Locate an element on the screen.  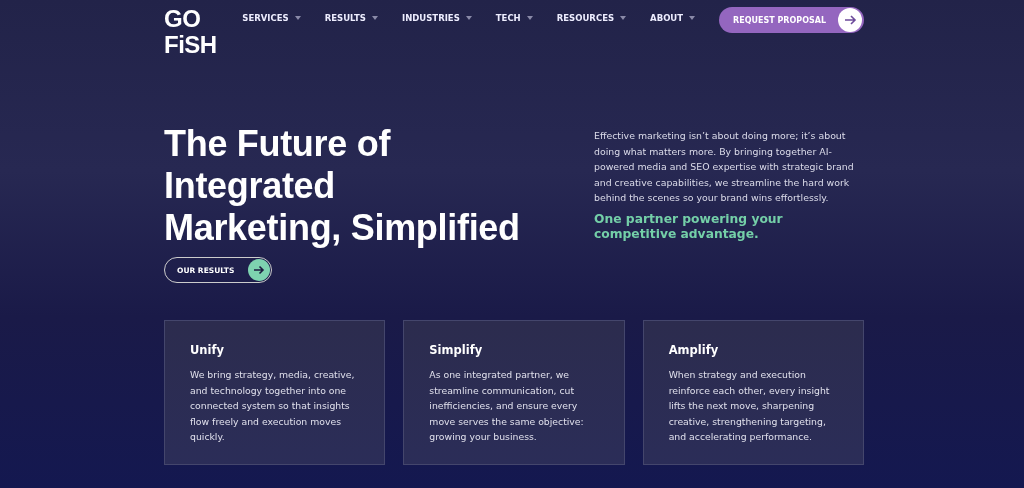
card-text: When strategy and execution reinforce each other, every insight lifts the next move, sharpening creative, strengthening targeting, and accelerating performance. is located at coordinates (749, 406).